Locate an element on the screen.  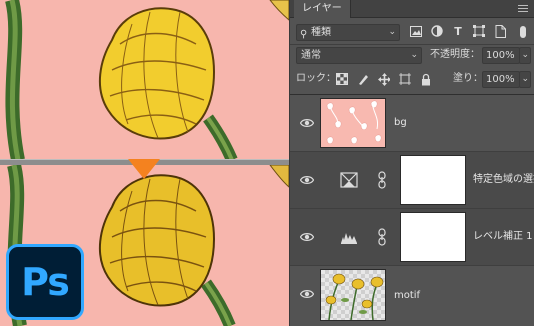
logo-text: Ps is located at coordinates (45, 282).